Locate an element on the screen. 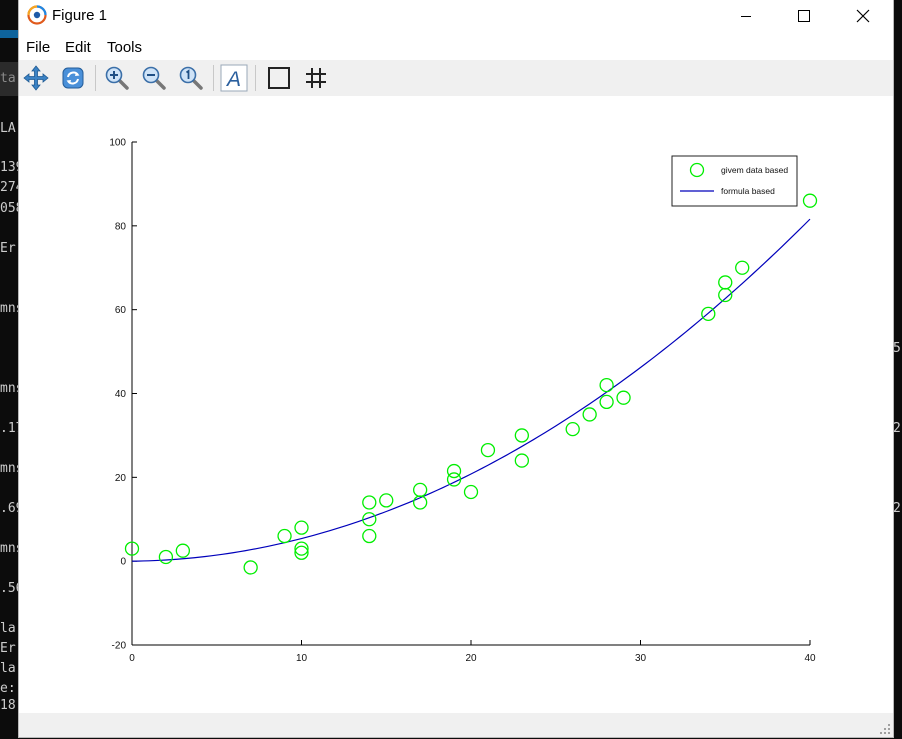  x-tick-label: 10 is located at coordinates (302, 658).